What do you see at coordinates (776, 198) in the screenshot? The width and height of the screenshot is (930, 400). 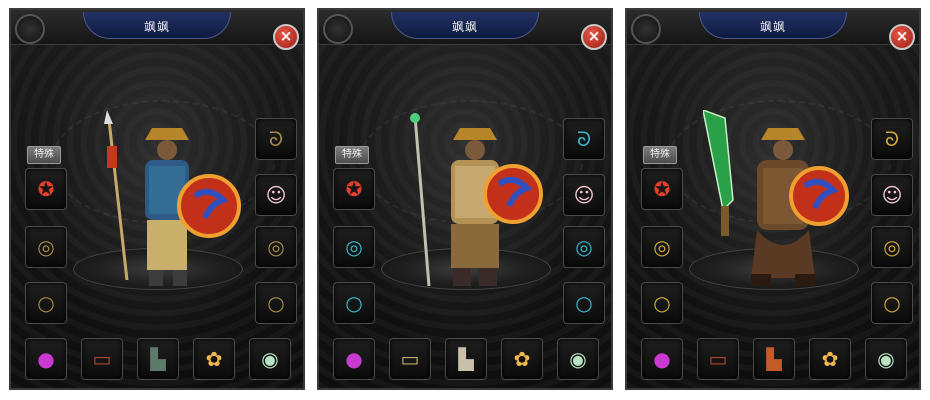 I see `character-model-green-sword` at bounding box center [776, 198].